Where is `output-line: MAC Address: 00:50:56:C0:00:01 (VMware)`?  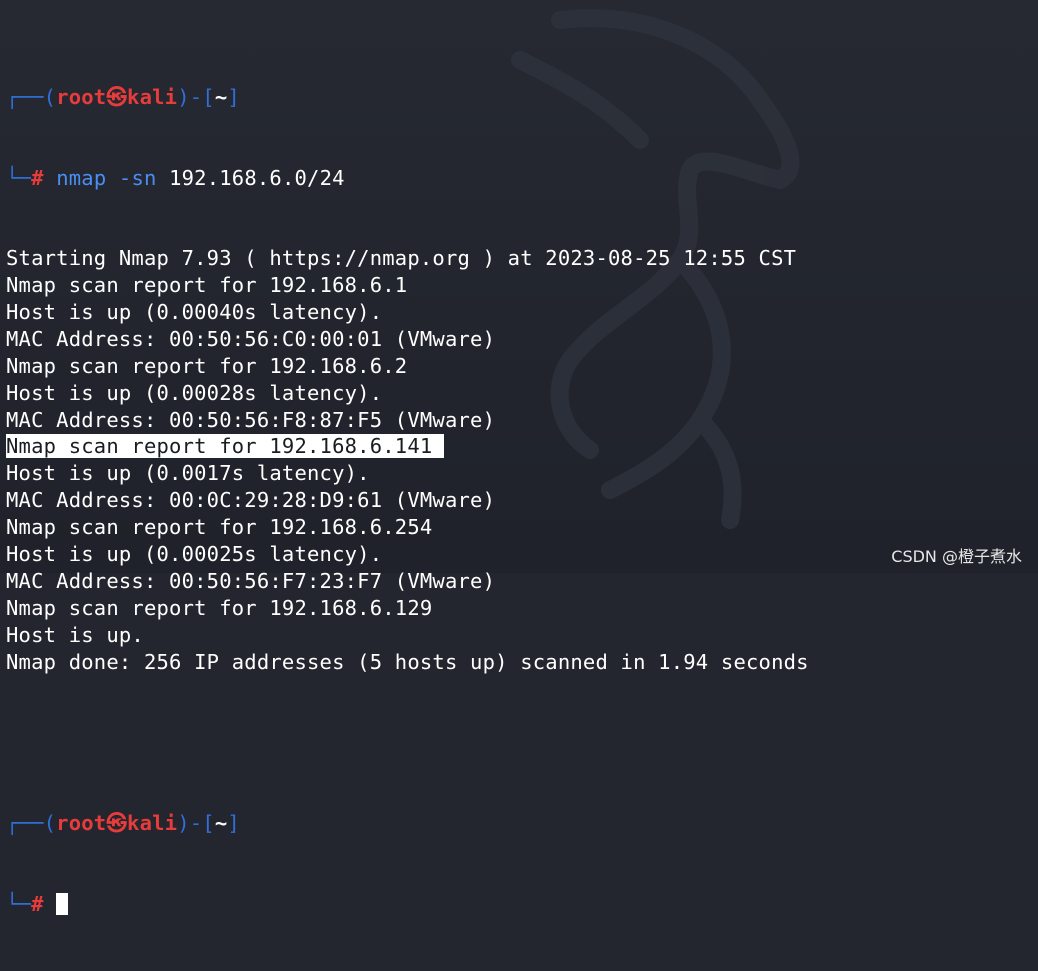
output-line: MAC Address: 00:50:56:C0:00:01 (VMware) is located at coordinates (251, 338).